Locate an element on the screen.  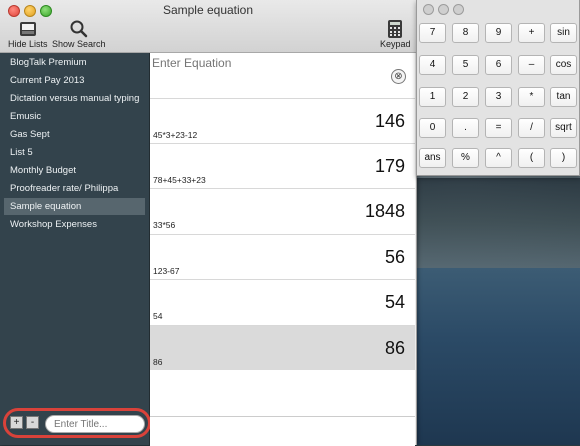
keypad-button: Keypad is located at coordinates (395, 34).